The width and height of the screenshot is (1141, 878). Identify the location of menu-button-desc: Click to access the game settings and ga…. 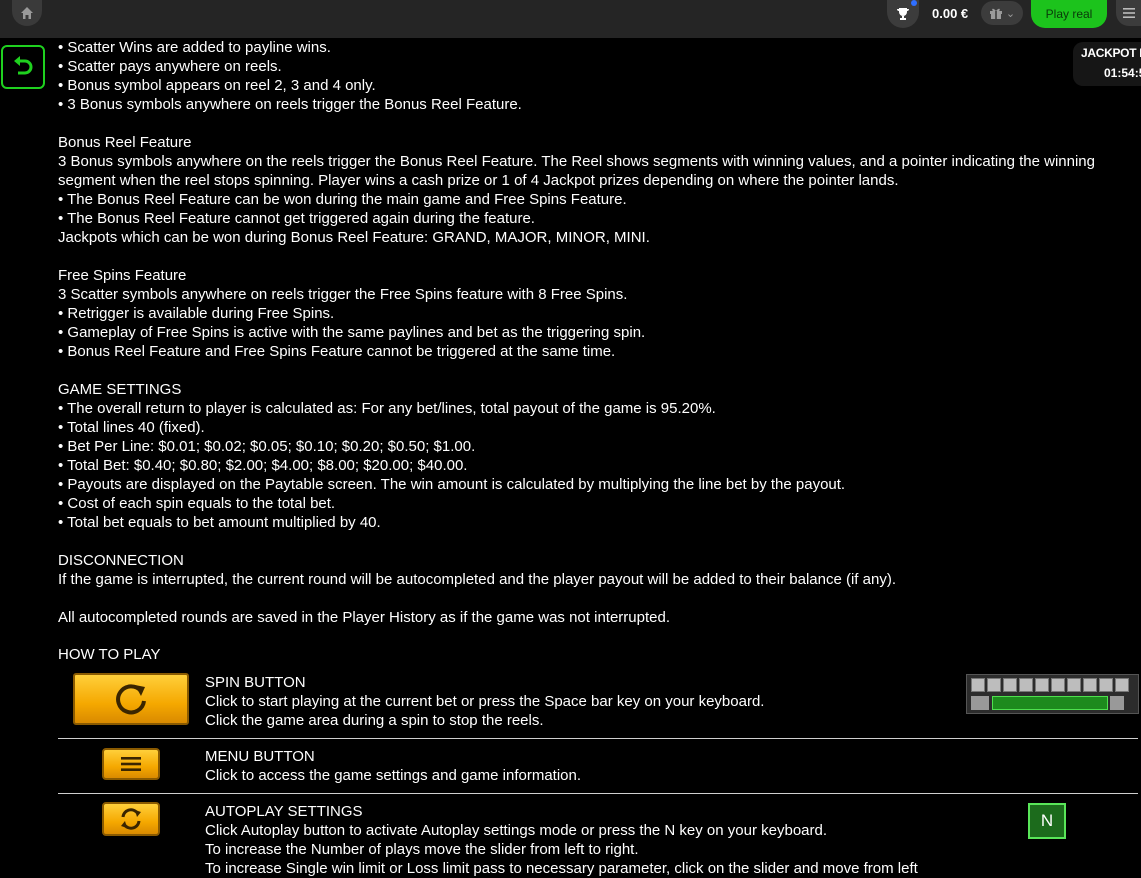
(393, 775).